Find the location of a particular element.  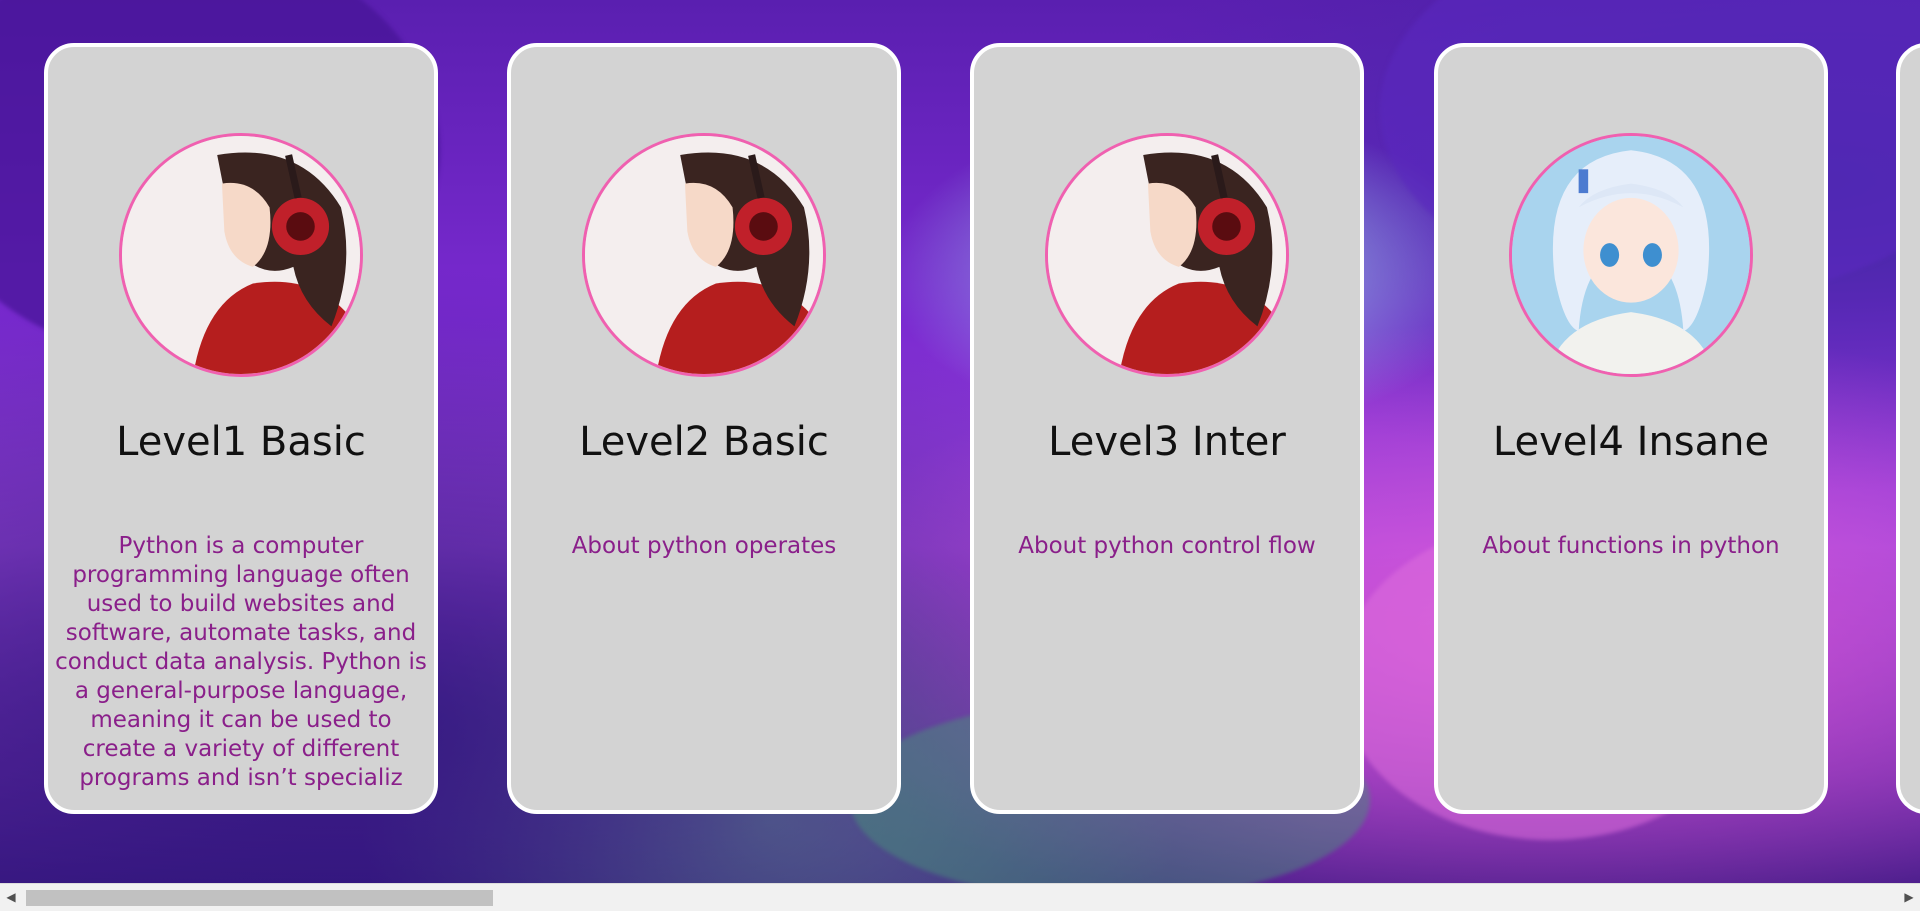

card-title: Level1 Basic is located at coordinates (241, 442).